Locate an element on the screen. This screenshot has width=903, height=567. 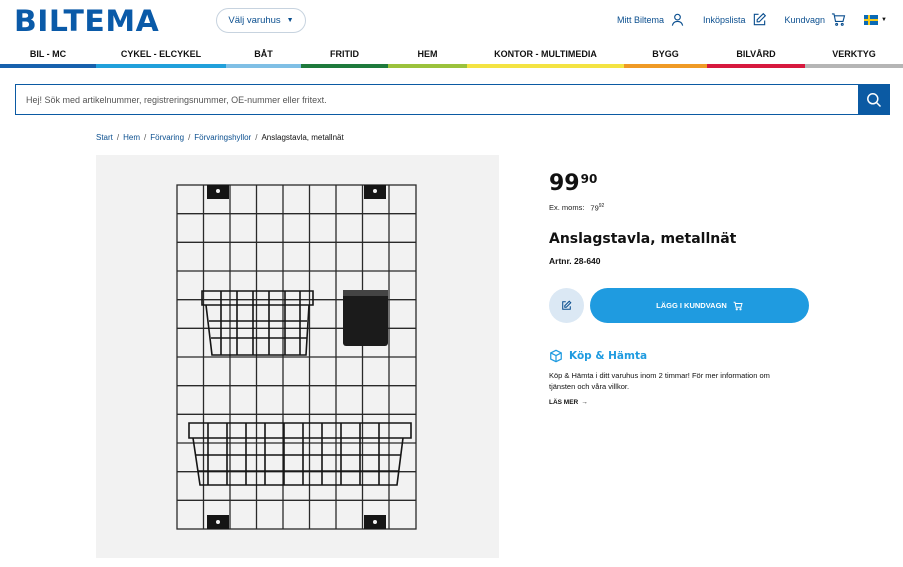
nav-item-cykel-elcykel: CYKEL - ELCYKEL is located at coordinates (161, 56).